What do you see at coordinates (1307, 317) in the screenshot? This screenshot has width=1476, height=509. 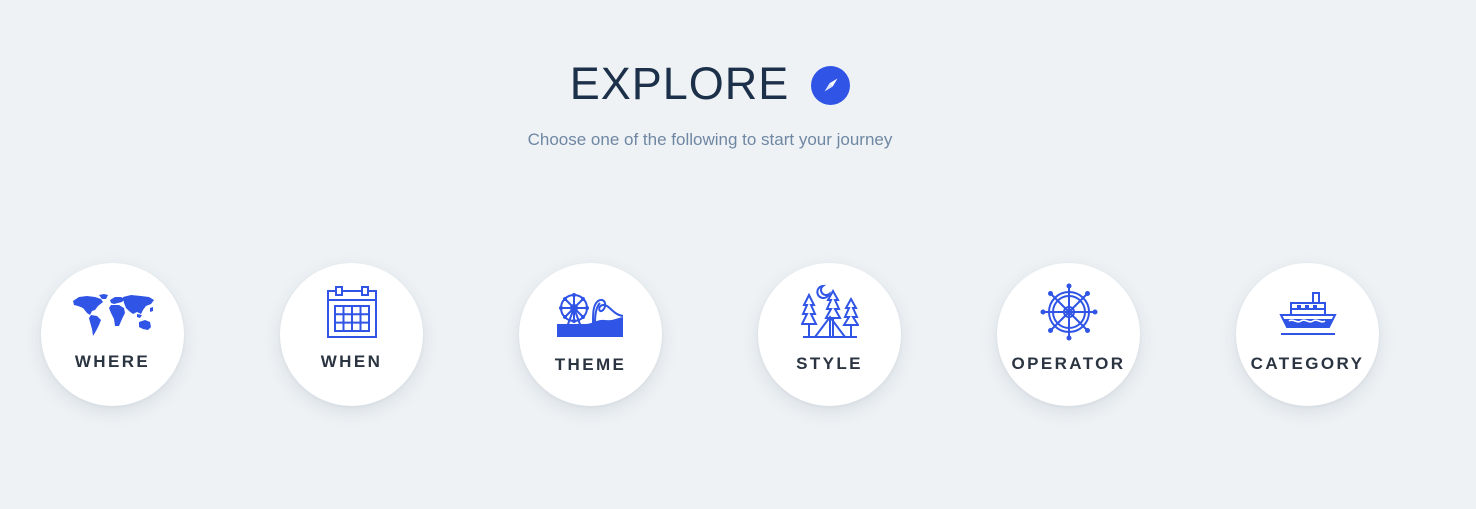 I see `cruise-ship-icon` at bounding box center [1307, 317].